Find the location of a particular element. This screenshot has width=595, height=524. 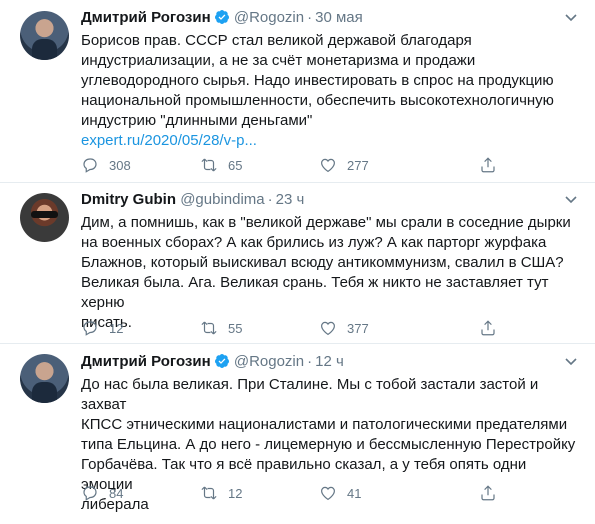

like-count: 377 is located at coordinates (358, 328).